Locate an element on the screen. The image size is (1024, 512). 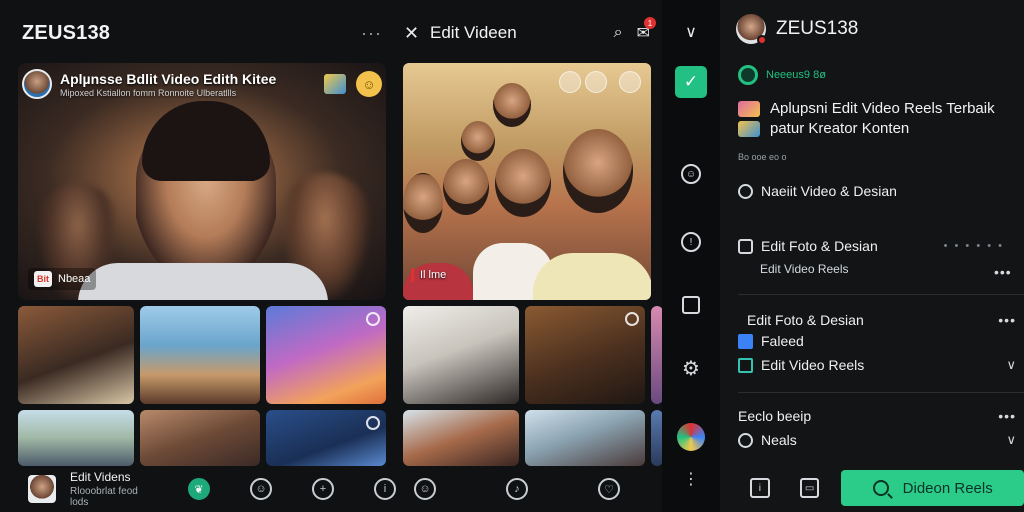
brand-title: ZEUS138 is located at coordinates (66, 32).